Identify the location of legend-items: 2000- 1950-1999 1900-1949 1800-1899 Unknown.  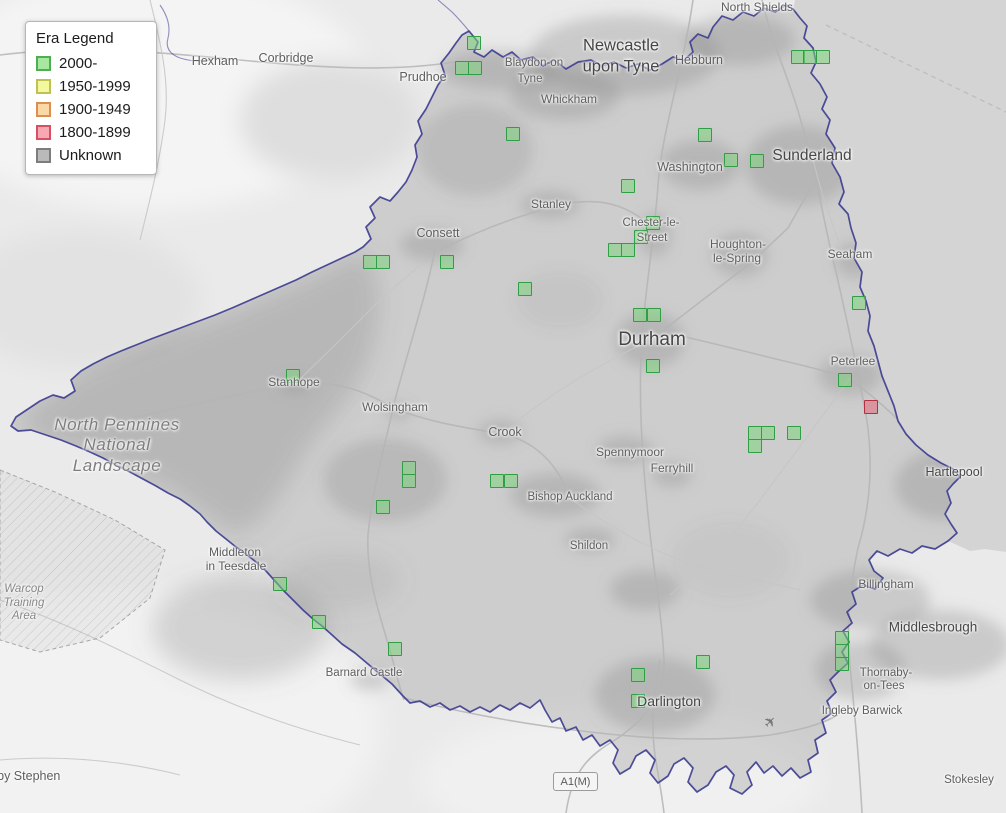
(91, 109).